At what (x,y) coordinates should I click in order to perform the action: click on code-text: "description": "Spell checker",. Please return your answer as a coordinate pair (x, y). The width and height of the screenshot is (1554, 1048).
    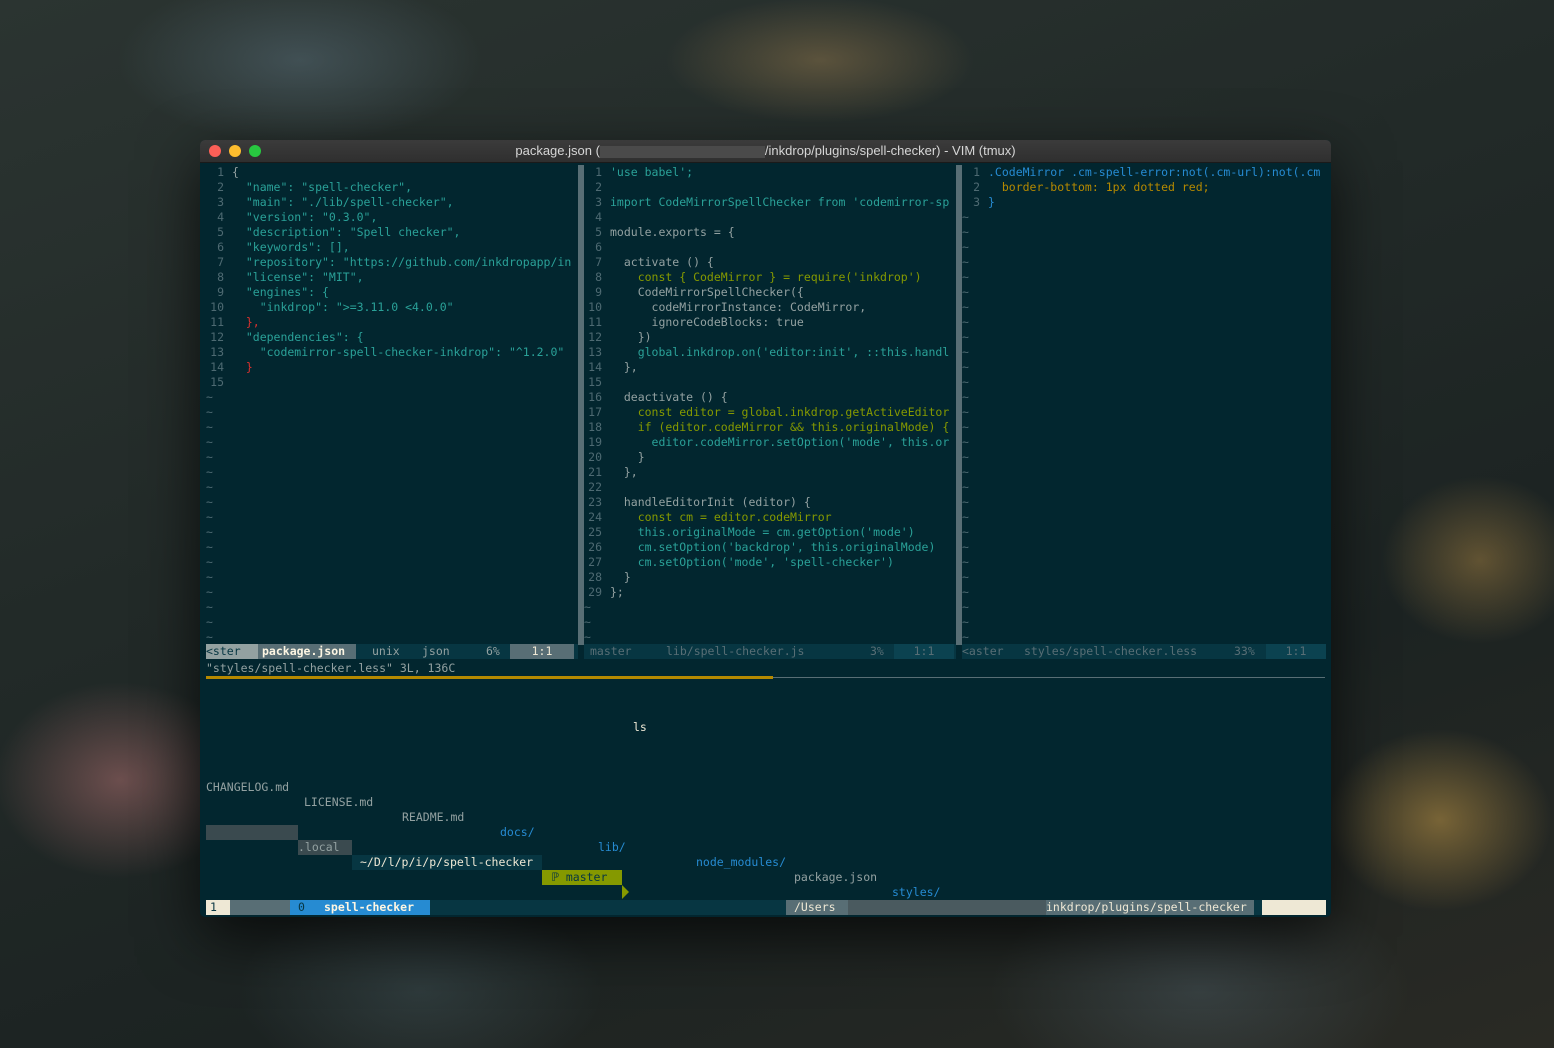
    Looking at the image, I should click on (346, 232).